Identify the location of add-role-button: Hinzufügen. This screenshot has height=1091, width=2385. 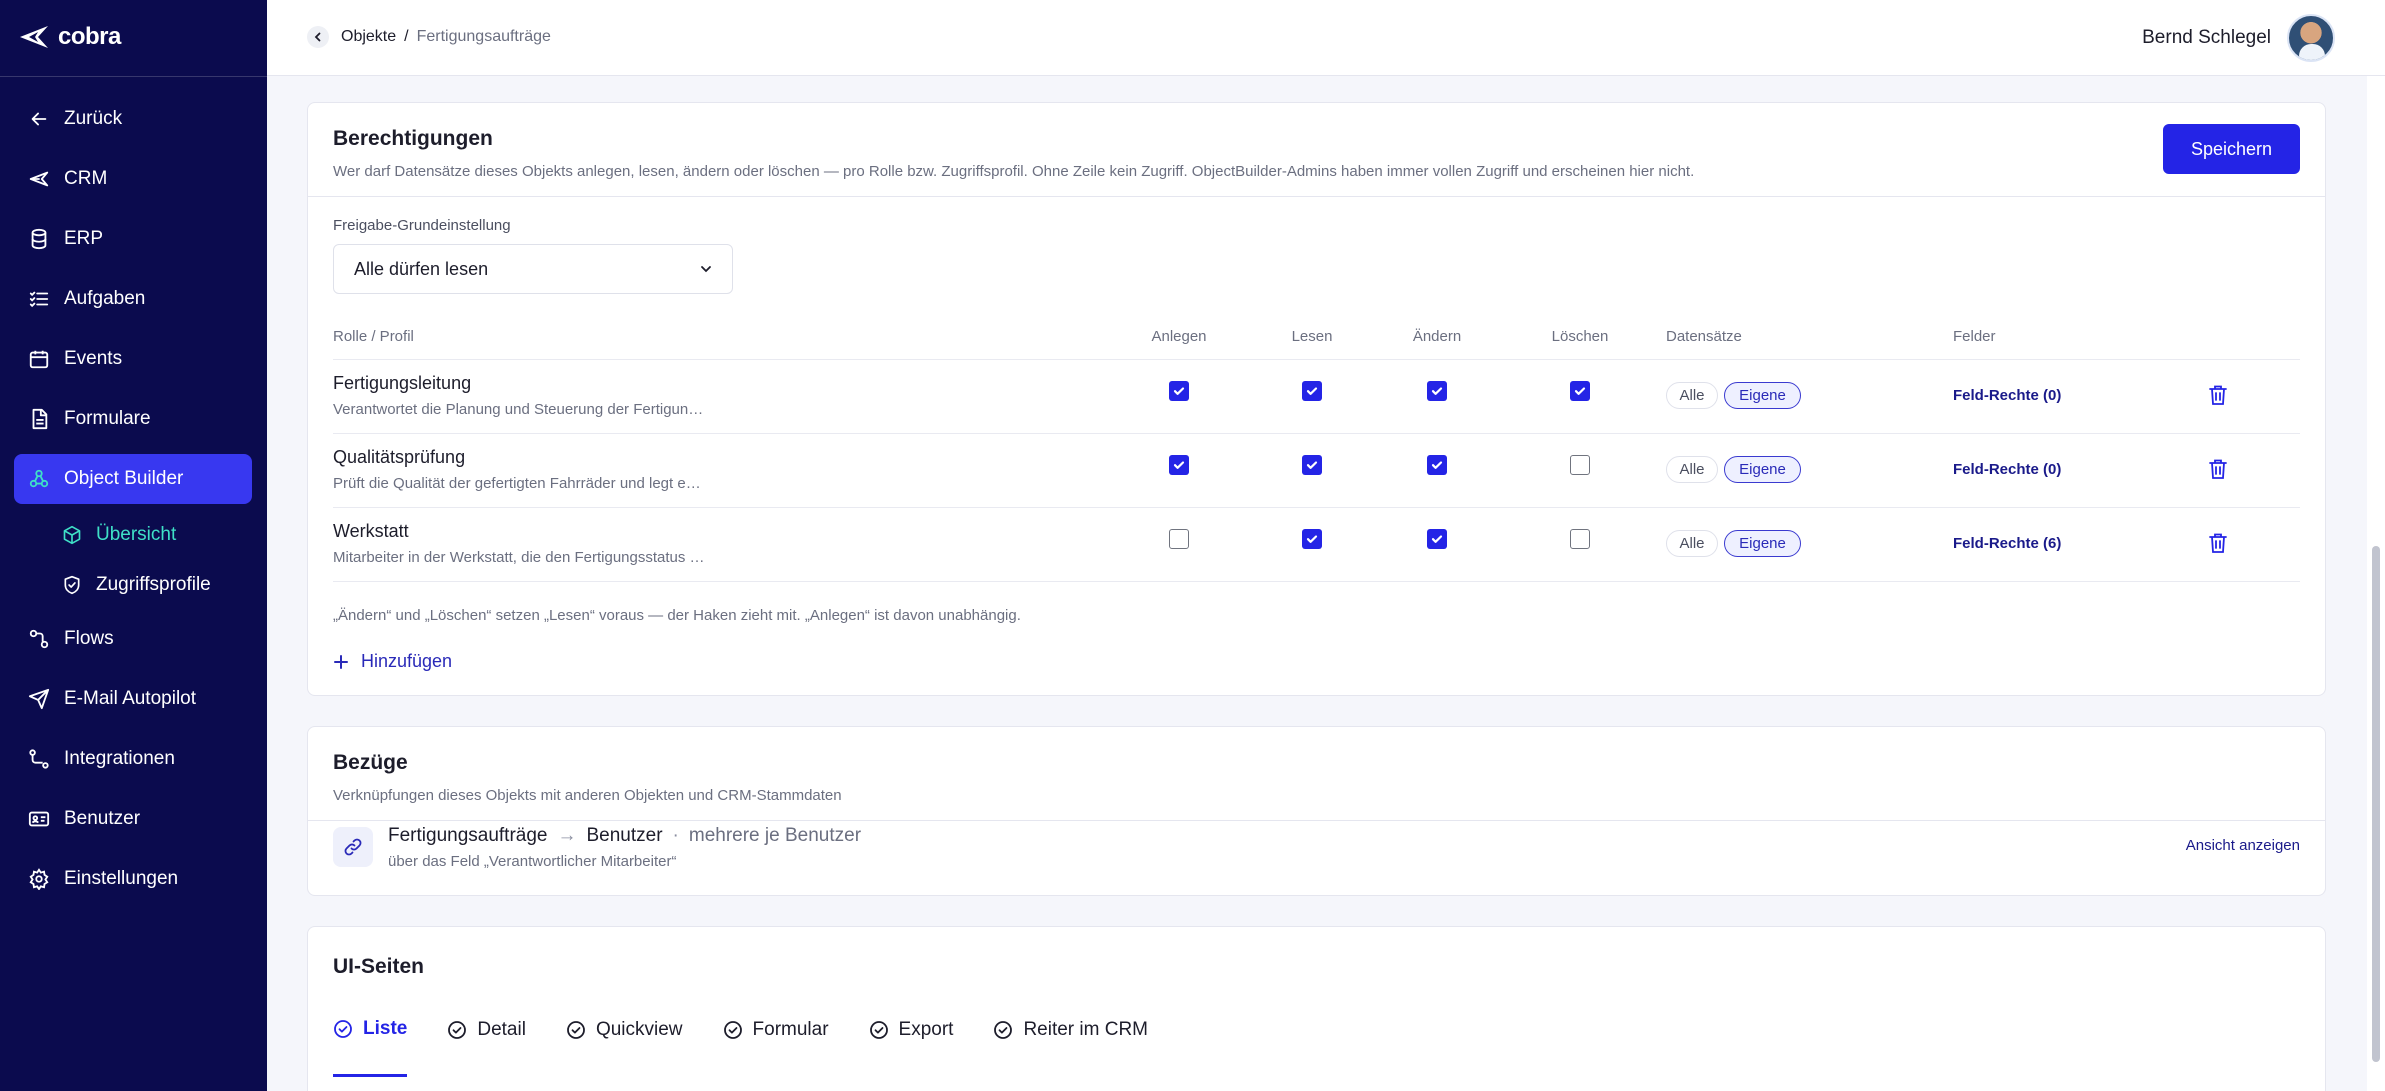
(392, 661).